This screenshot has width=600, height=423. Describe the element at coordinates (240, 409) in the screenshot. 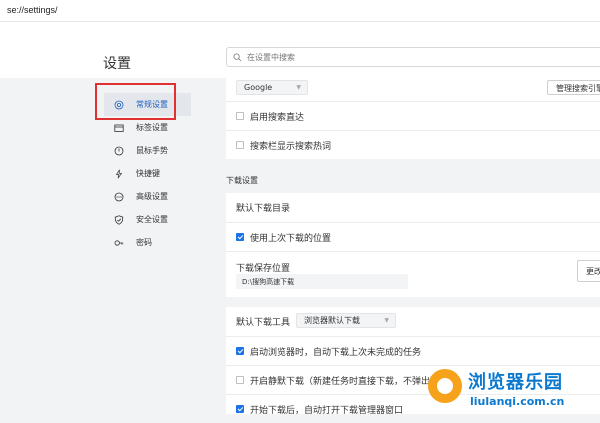

I see `open-manager-checkbox` at that location.